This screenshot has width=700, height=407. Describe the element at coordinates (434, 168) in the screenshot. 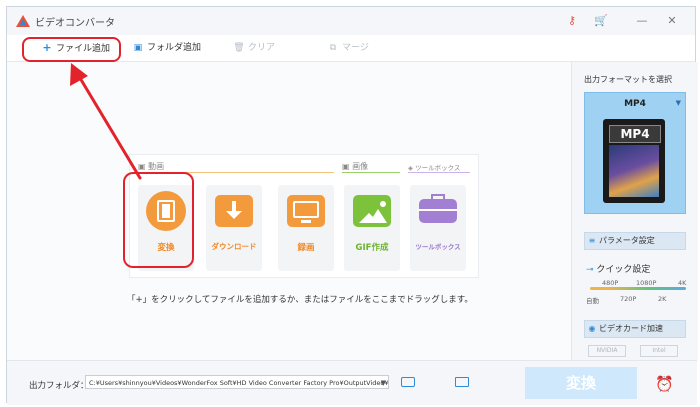

I see `section-toolbox-label: ◈ ツールボックス` at that location.